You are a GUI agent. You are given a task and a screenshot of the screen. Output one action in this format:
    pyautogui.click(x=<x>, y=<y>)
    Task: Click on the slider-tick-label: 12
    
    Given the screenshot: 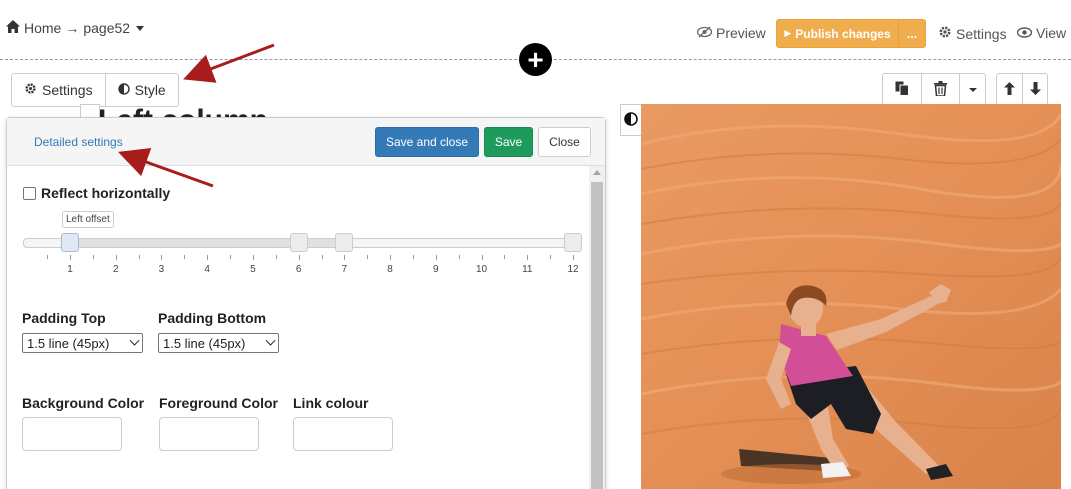 What is the action you would take?
    pyautogui.click(x=573, y=269)
    